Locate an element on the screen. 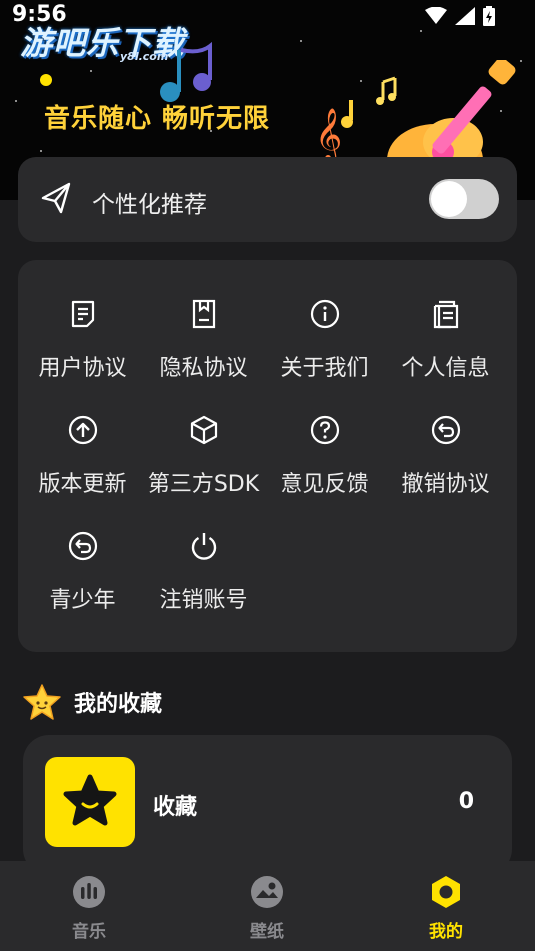  info-icon is located at coordinates (324, 314).